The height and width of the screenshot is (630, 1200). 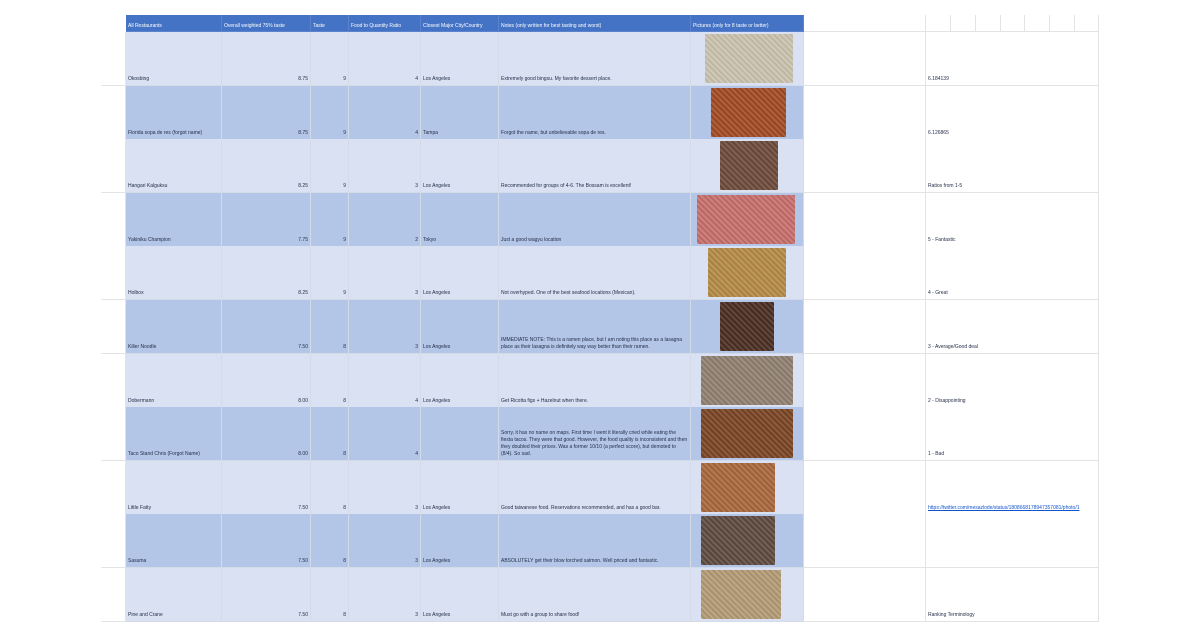 I want to click on cell-side: 6.184139, so click(x=1012, y=59).